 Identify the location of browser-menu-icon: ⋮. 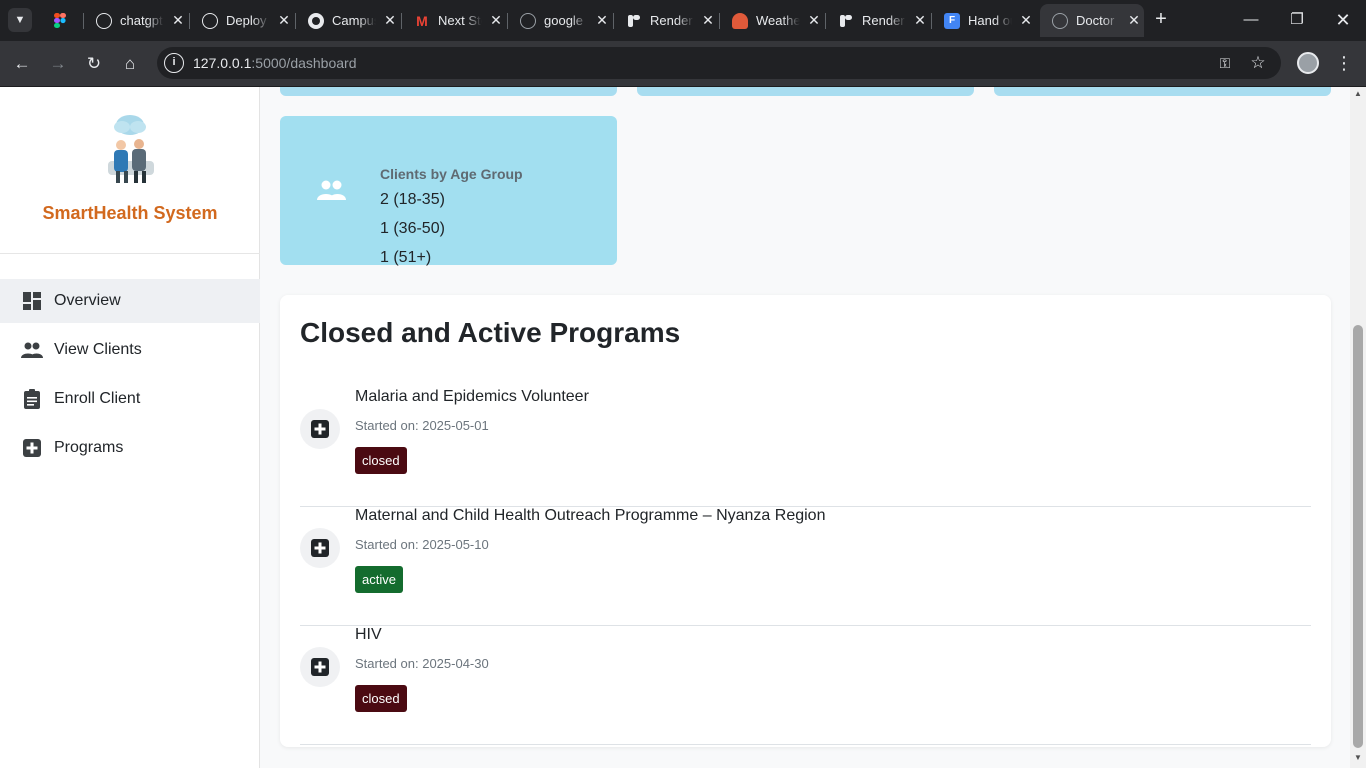
(1344, 63).